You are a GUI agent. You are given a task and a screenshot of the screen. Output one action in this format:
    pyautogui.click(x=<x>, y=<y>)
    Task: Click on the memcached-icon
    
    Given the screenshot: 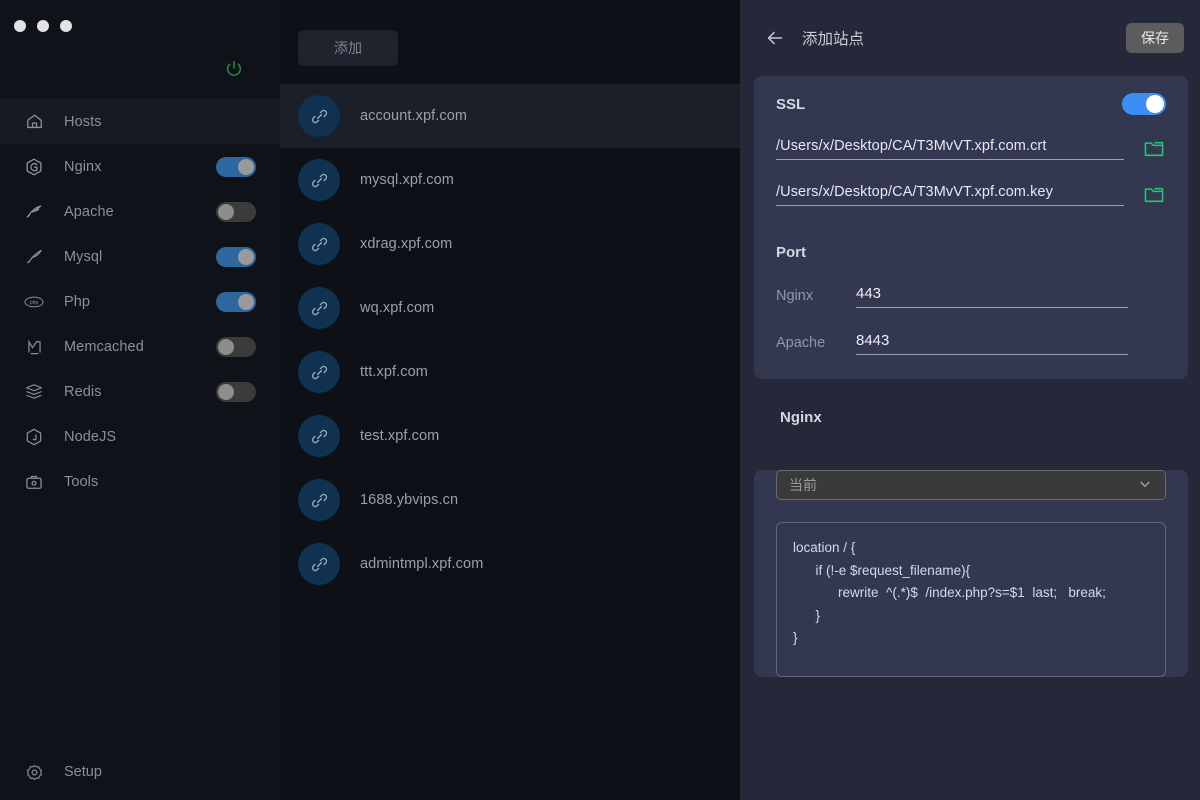 What is the action you would take?
    pyautogui.click(x=34, y=347)
    